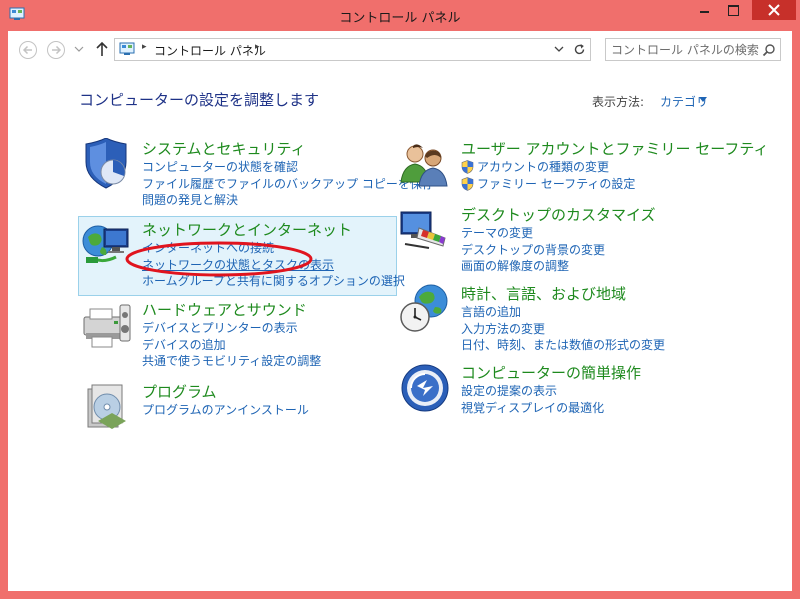 Image resolution: width=800 pixels, height=599 pixels. I want to click on recent-locations-chevron-icon, so click(79, 49).